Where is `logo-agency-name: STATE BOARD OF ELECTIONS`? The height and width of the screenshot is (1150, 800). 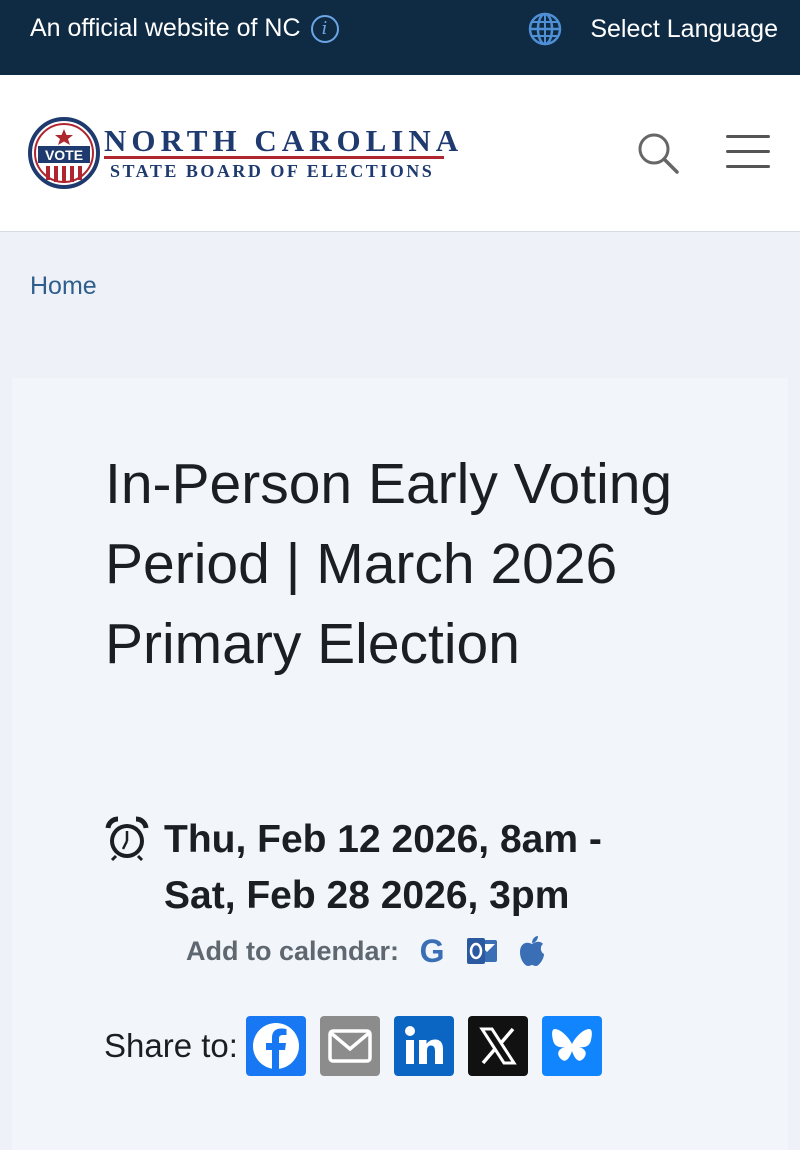
logo-agency-name: STATE BOARD OF ELECTIONS is located at coordinates (272, 171).